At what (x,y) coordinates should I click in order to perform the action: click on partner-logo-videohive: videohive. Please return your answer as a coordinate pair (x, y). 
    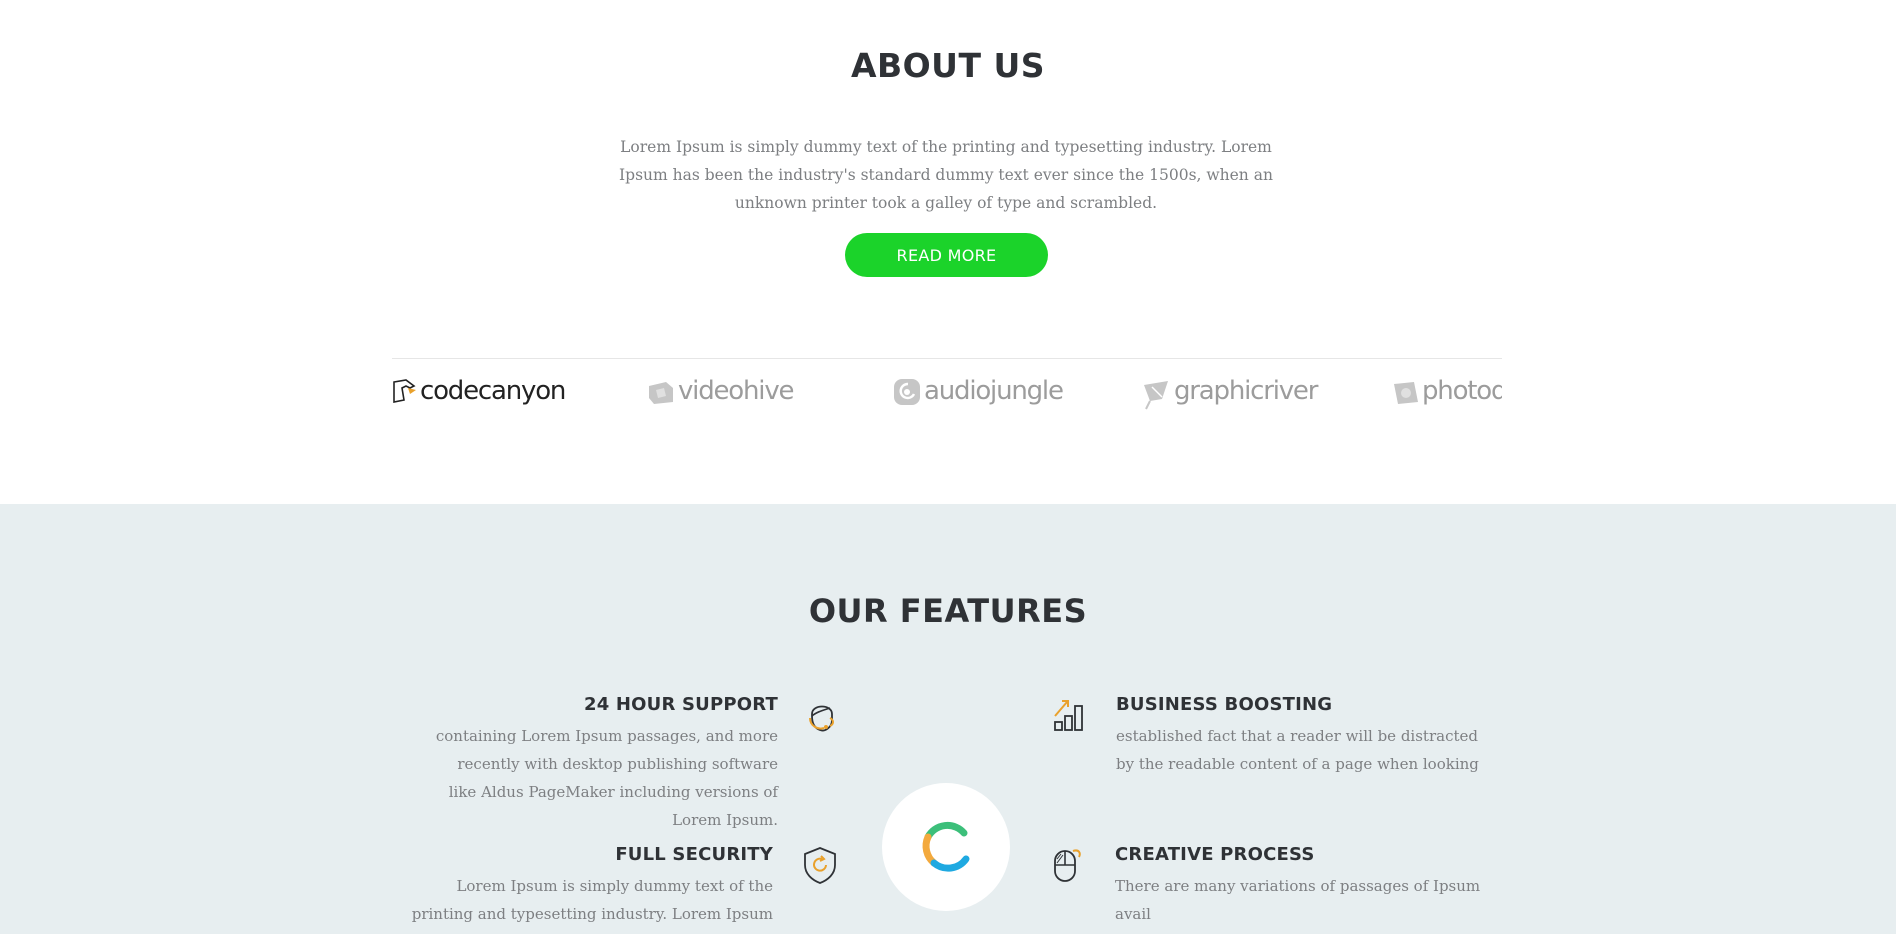
    Looking at the image, I should click on (720, 391).